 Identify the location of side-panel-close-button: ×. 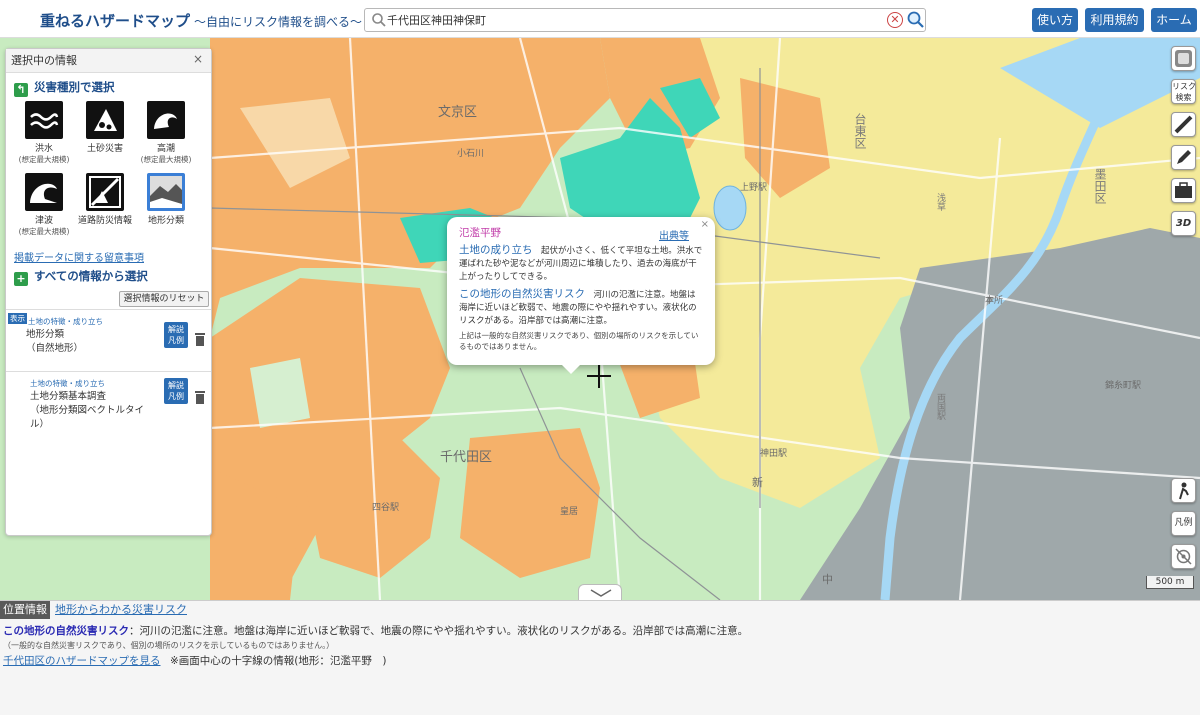
(198, 59).